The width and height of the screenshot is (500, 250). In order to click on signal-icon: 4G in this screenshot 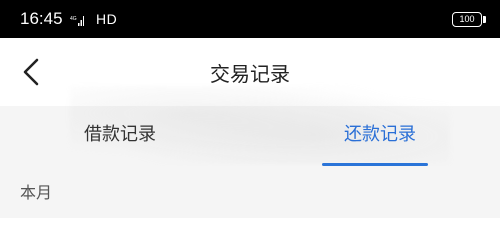, I will do `click(77, 21)`.